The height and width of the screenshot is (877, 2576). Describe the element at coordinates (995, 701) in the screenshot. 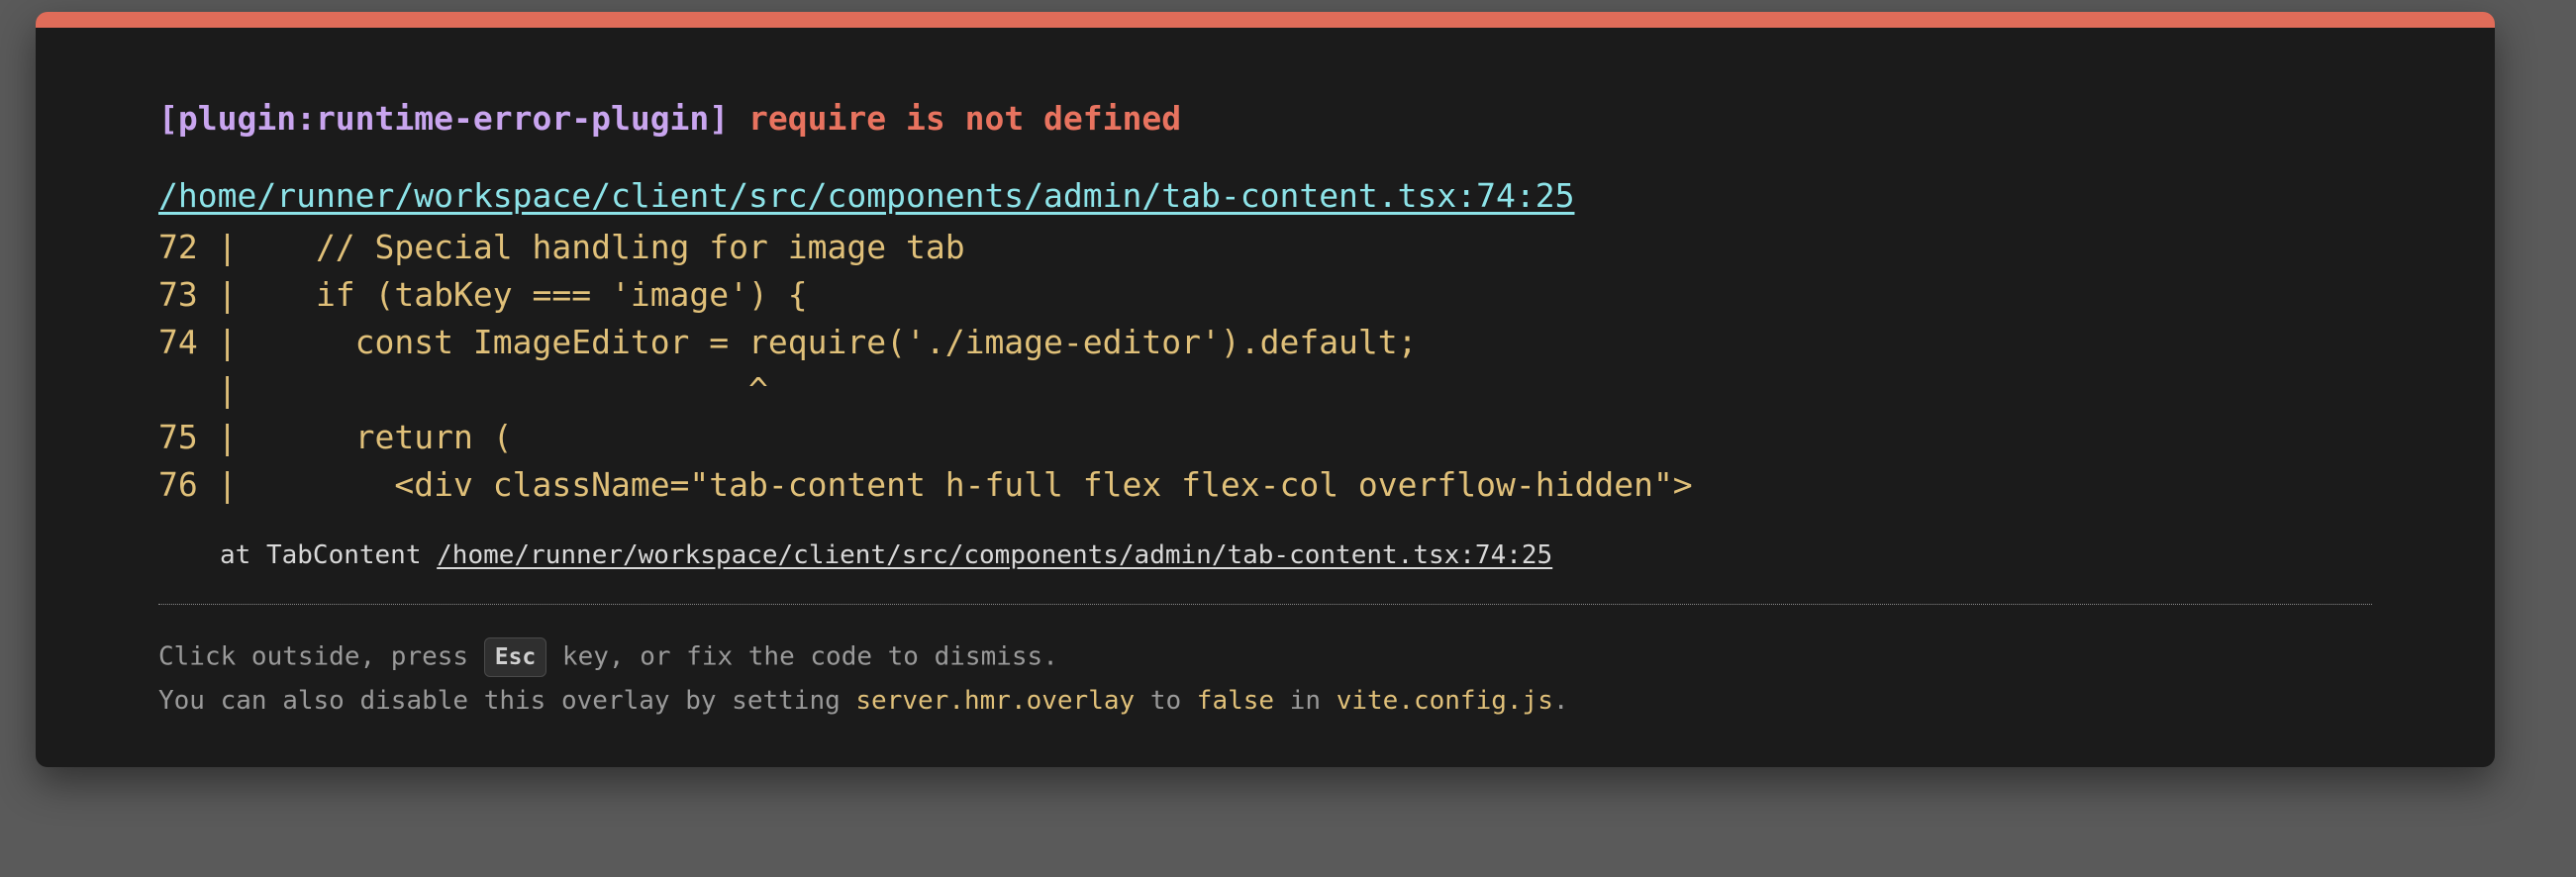

I see `config-key: server.hmr.overlay` at that location.